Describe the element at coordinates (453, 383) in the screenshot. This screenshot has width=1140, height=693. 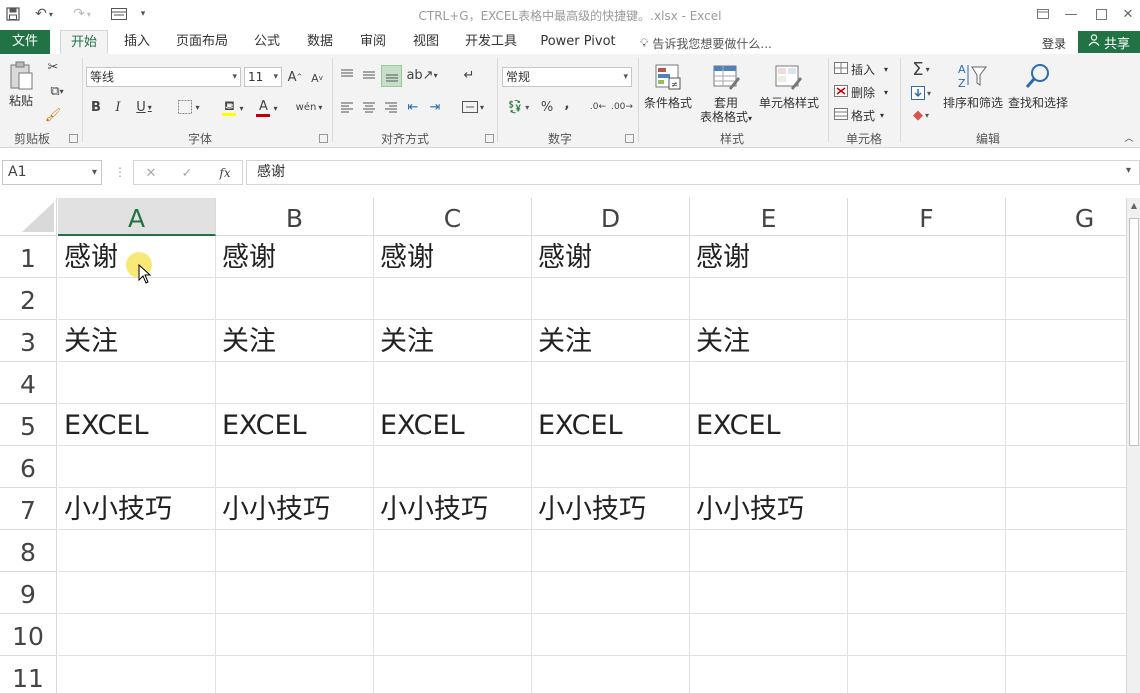
I see `cell-c4` at that location.